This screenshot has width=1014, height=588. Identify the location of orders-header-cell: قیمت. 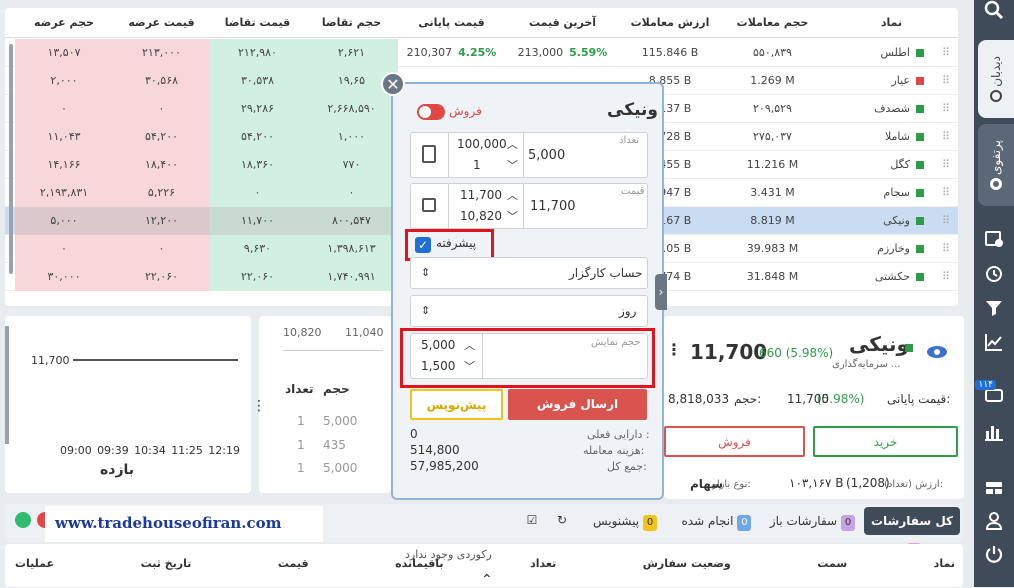
(293, 567).